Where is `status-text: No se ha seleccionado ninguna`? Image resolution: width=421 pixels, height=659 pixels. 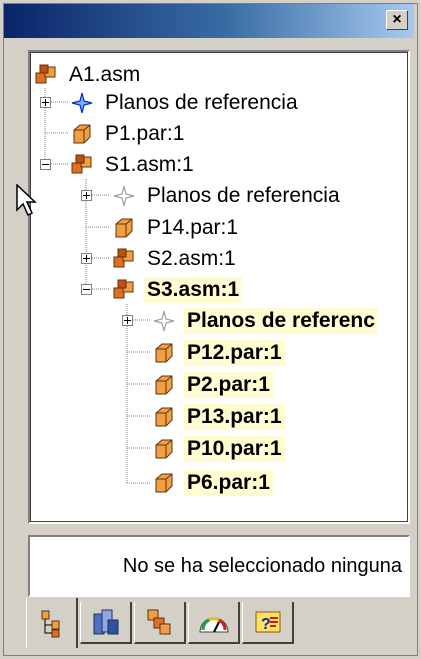
status-text: No se ha seleccionado ninguna is located at coordinates (262, 565).